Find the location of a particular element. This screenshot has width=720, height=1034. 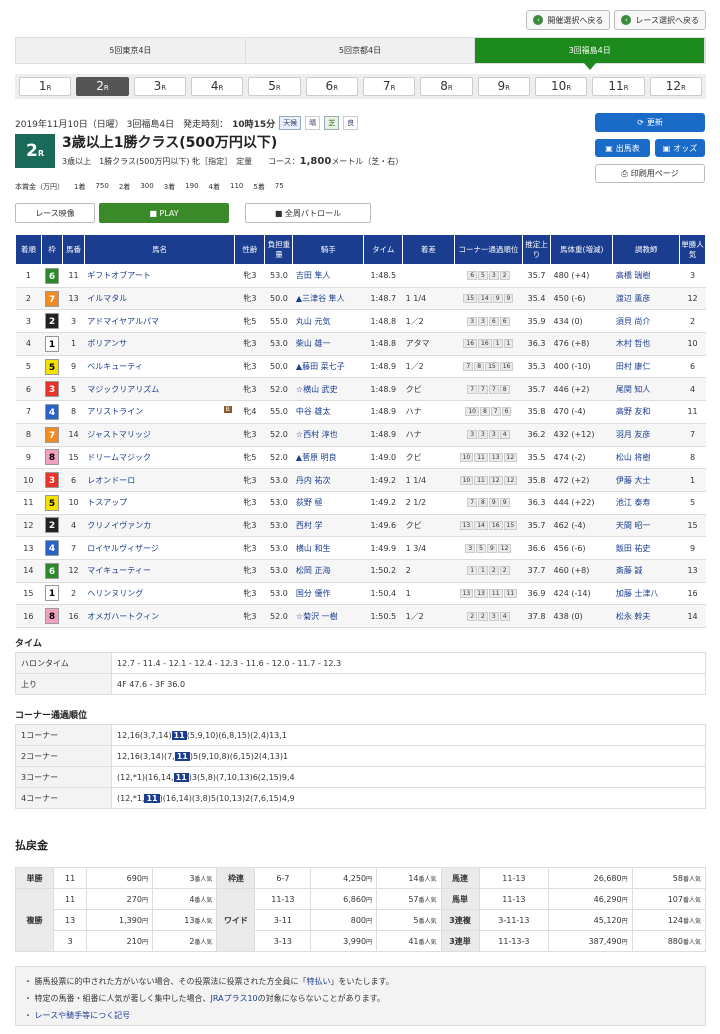

race-tab-12: 12R is located at coordinates (675, 86).